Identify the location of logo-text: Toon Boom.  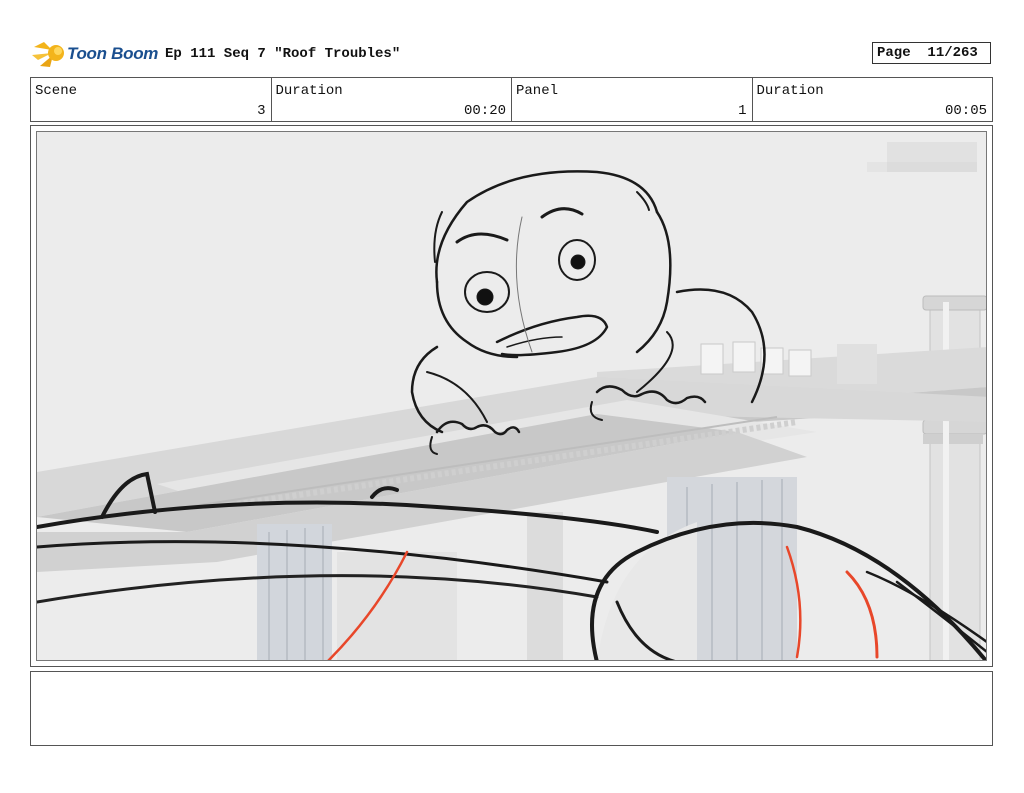
(113, 53).